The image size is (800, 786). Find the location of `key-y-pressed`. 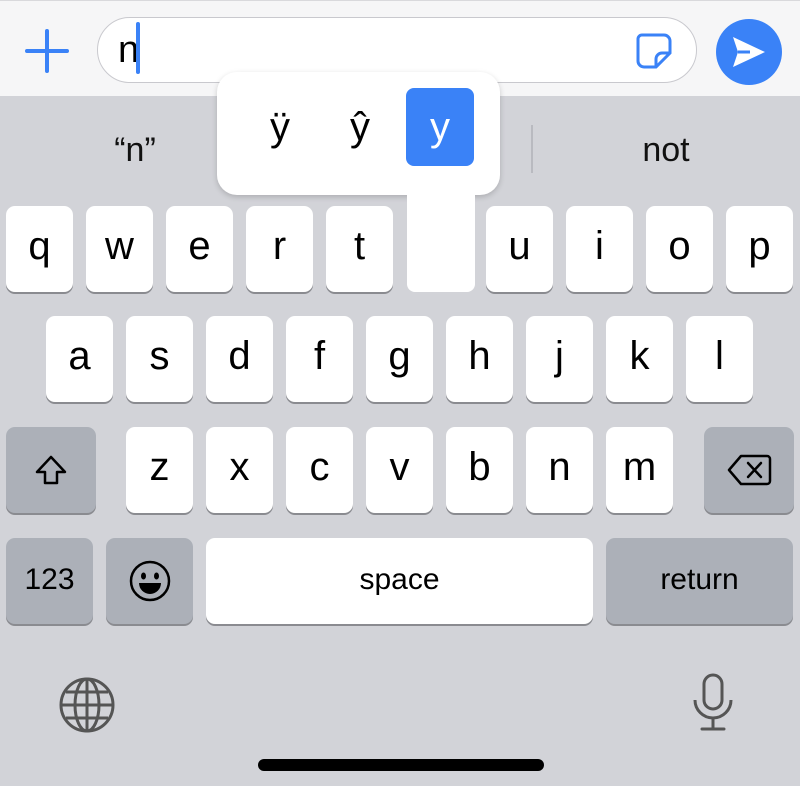

key-y-pressed is located at coordinates (441, 236).